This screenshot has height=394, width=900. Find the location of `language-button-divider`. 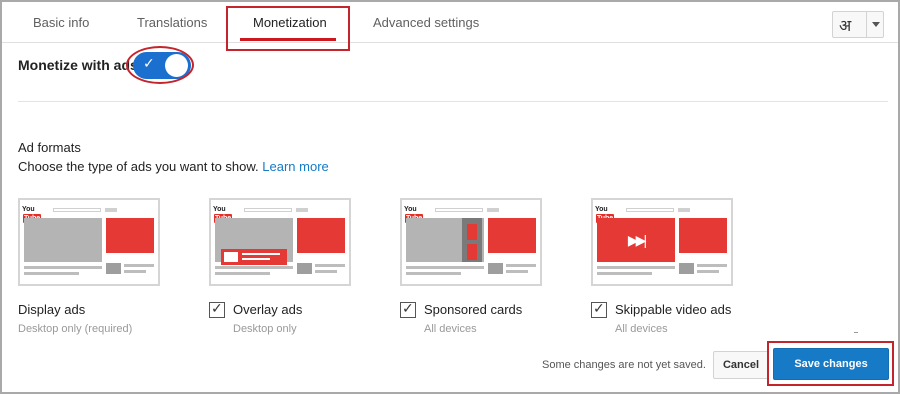

language-button-divider is located at coordinates (866, 24).